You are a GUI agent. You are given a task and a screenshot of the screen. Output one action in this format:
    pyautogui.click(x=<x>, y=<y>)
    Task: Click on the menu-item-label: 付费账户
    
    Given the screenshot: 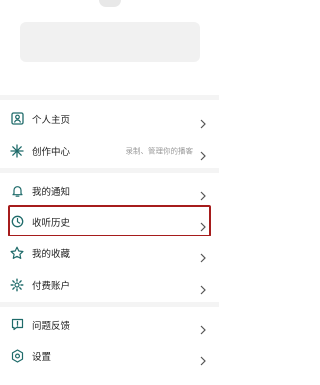 What is the action you would take?
    pyautogui.click(x=51, y=286)
    